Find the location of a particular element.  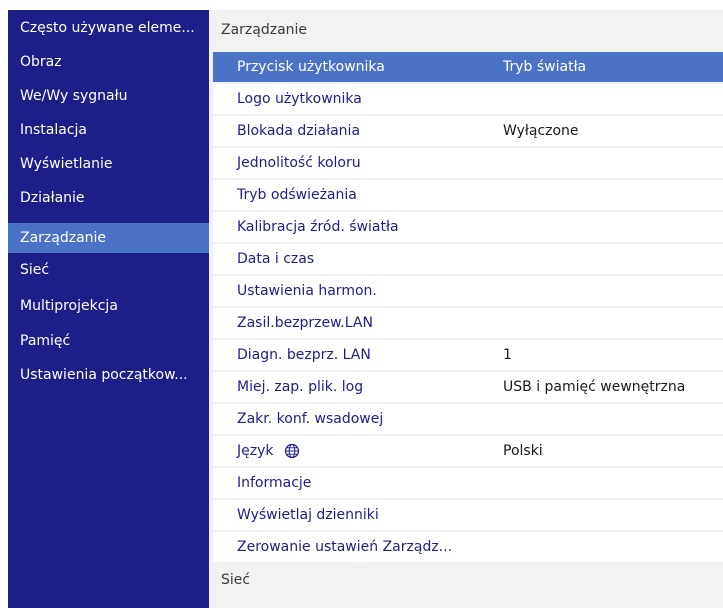

menu-row-informacje: Informacje is located at coordinates (468, 483).